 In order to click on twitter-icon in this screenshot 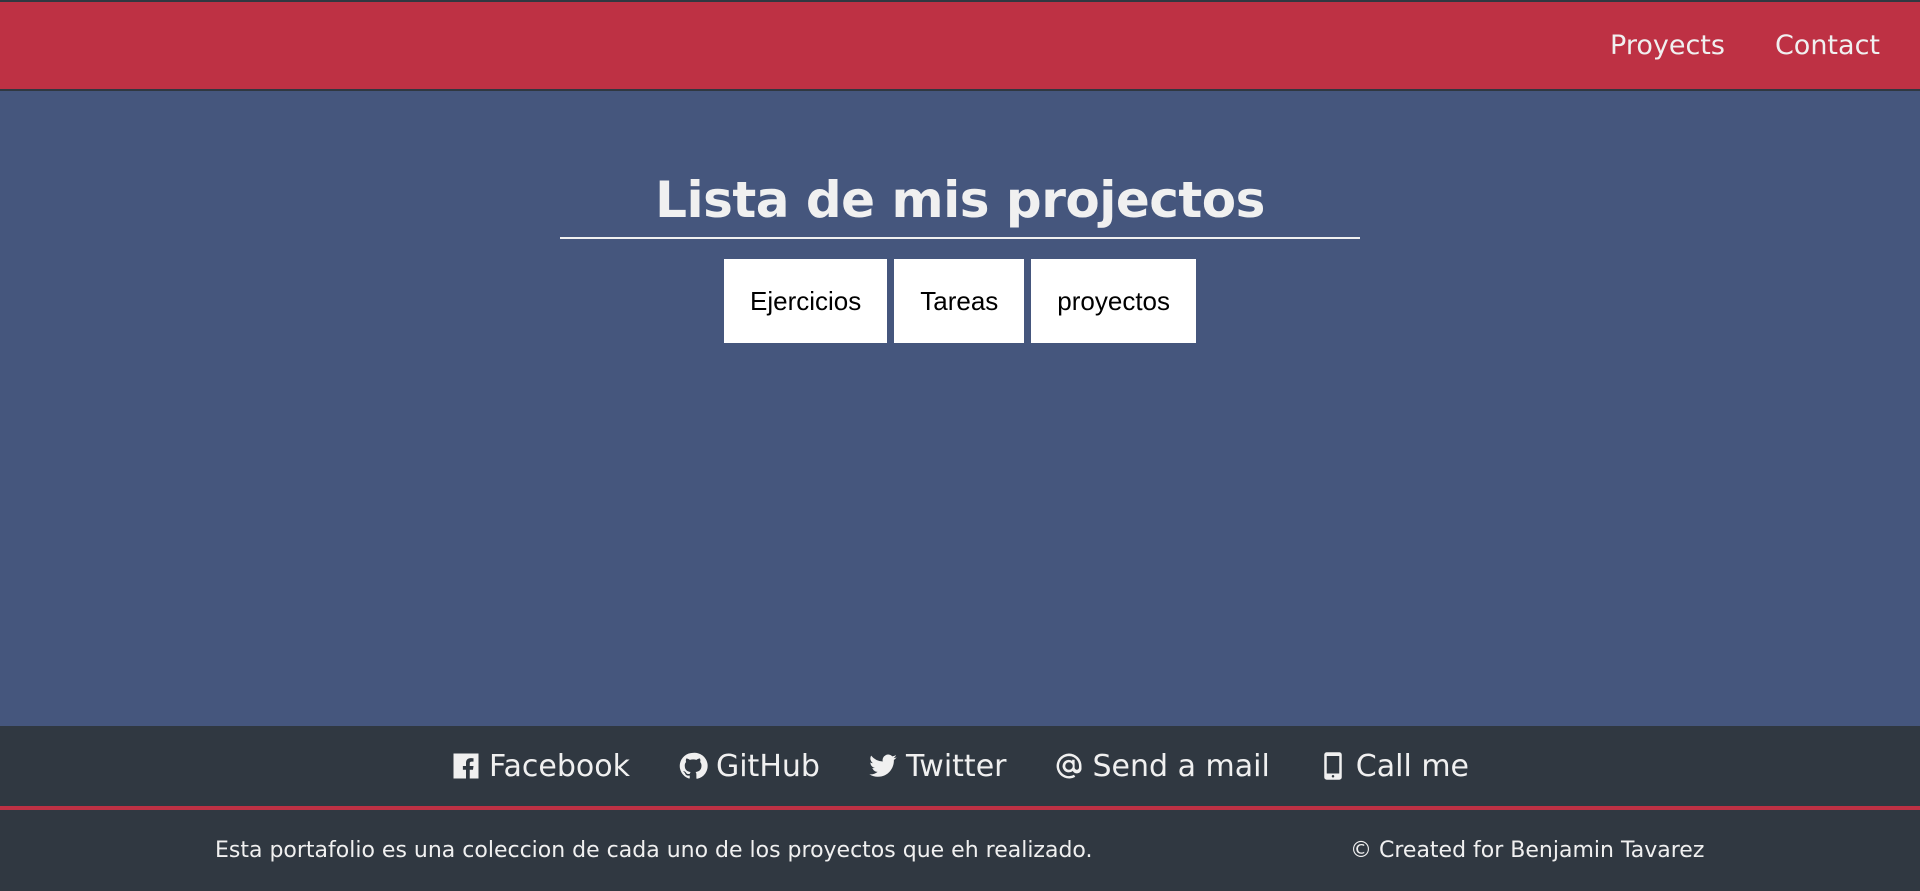, I will do `click(883, 765)`.